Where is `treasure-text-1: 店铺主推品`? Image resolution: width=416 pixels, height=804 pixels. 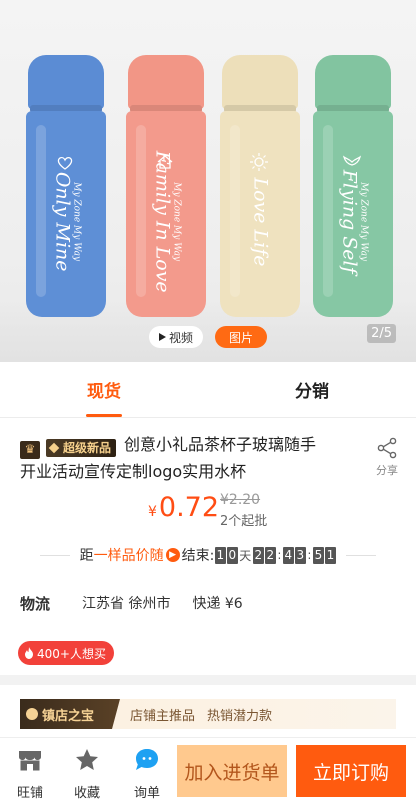
treasure-text-1: 店铺主推品 is located at coordinates (163, 716).